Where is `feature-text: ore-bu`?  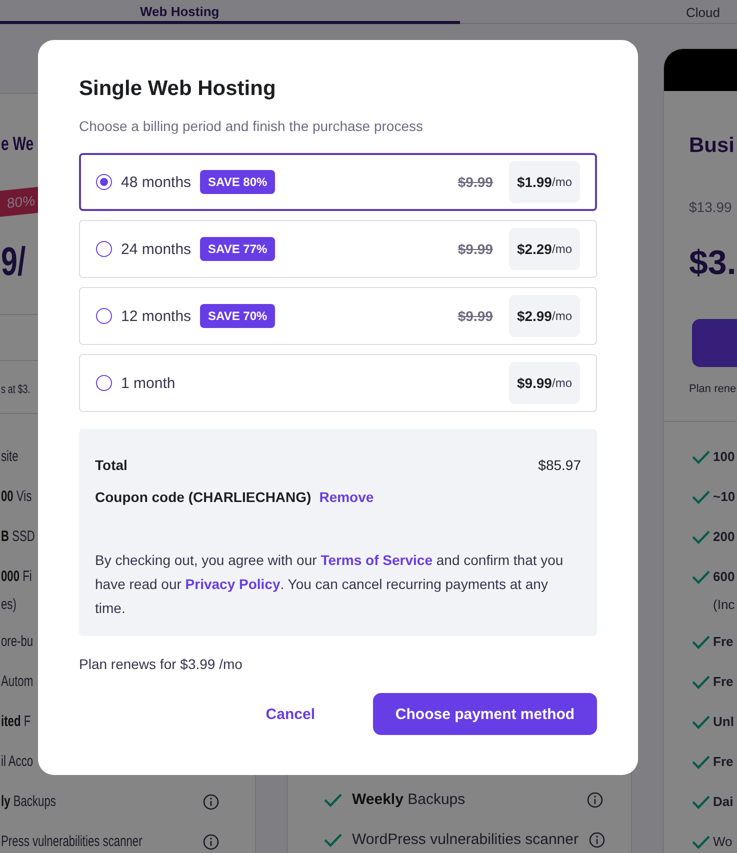 feature-text: ore-bu is located at coordinates (17, 642).